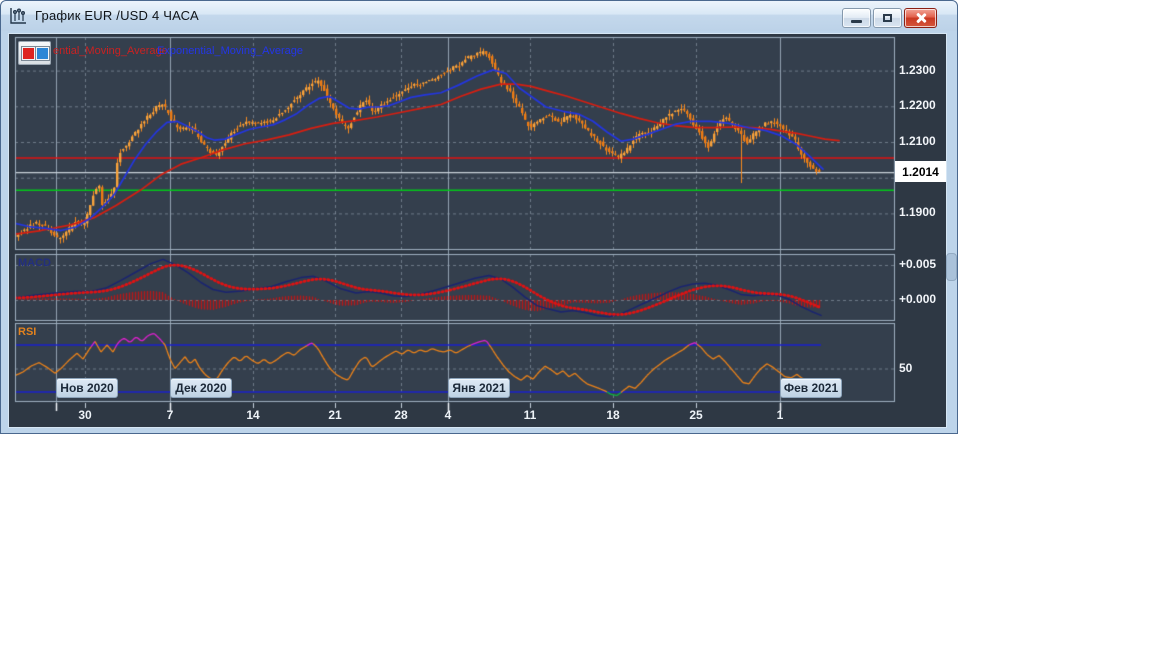  Describe the element at coordinates (917, 105) in the screenshot. I see `price-axis-label: 1.2200` at that location.